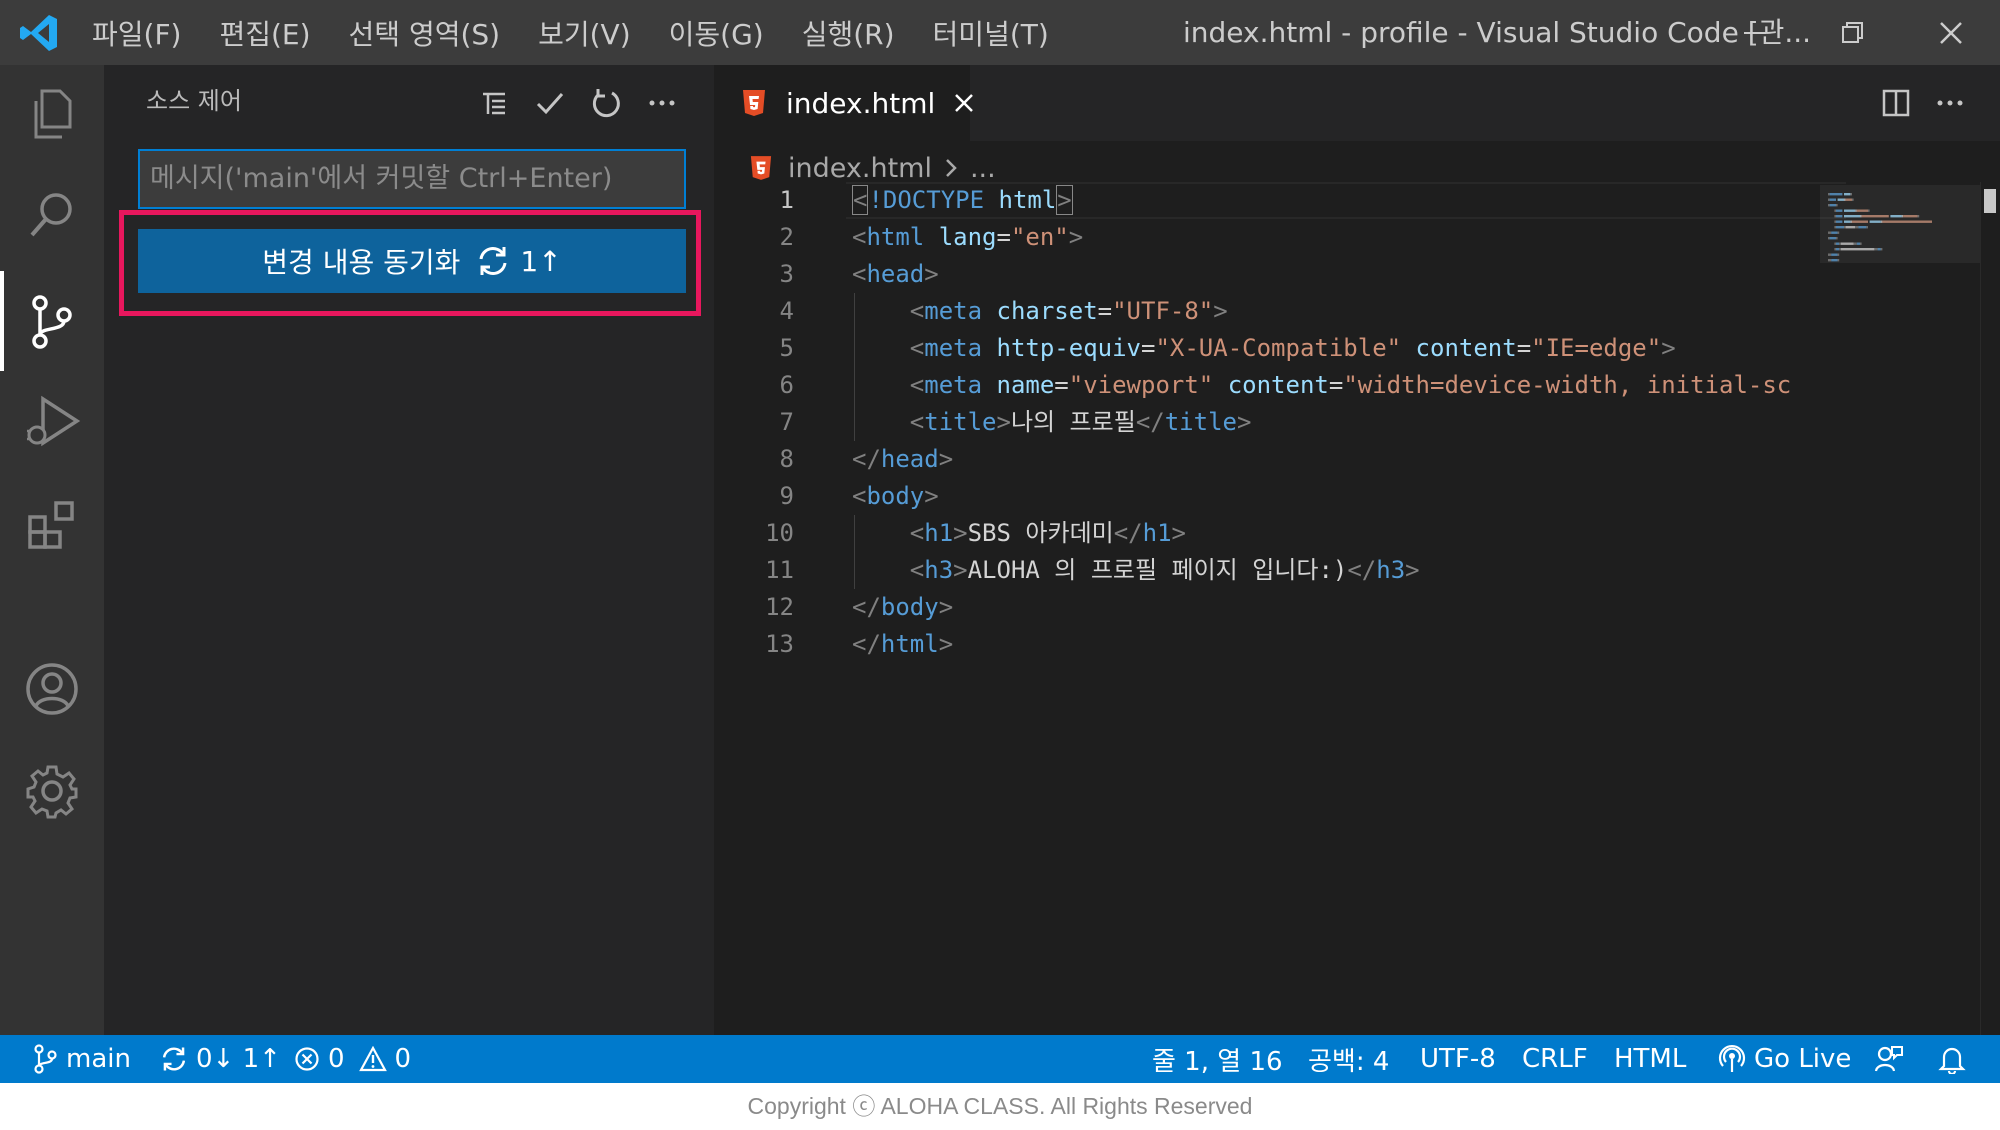  I want to click on menu-file: 파일(F), so click(136, 33).